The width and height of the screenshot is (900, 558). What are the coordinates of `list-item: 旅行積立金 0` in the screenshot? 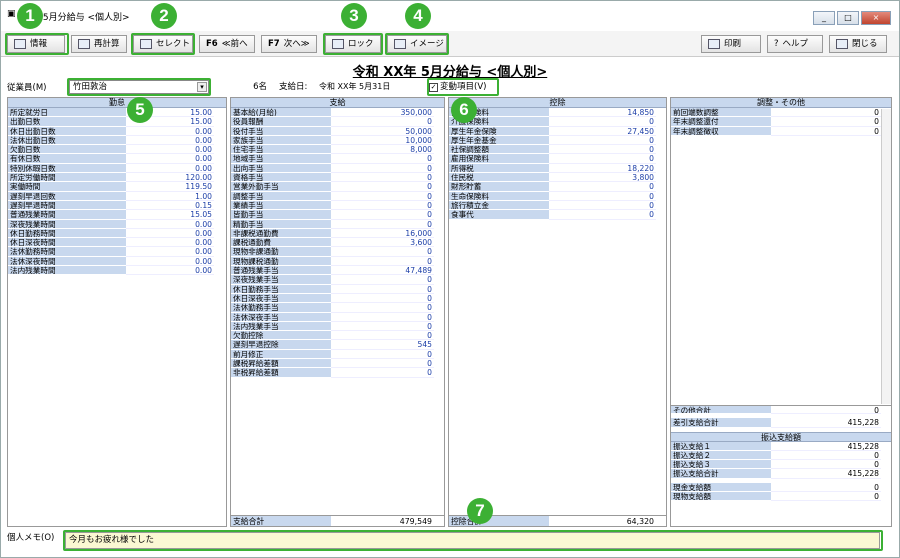 It's located at (557, 205).